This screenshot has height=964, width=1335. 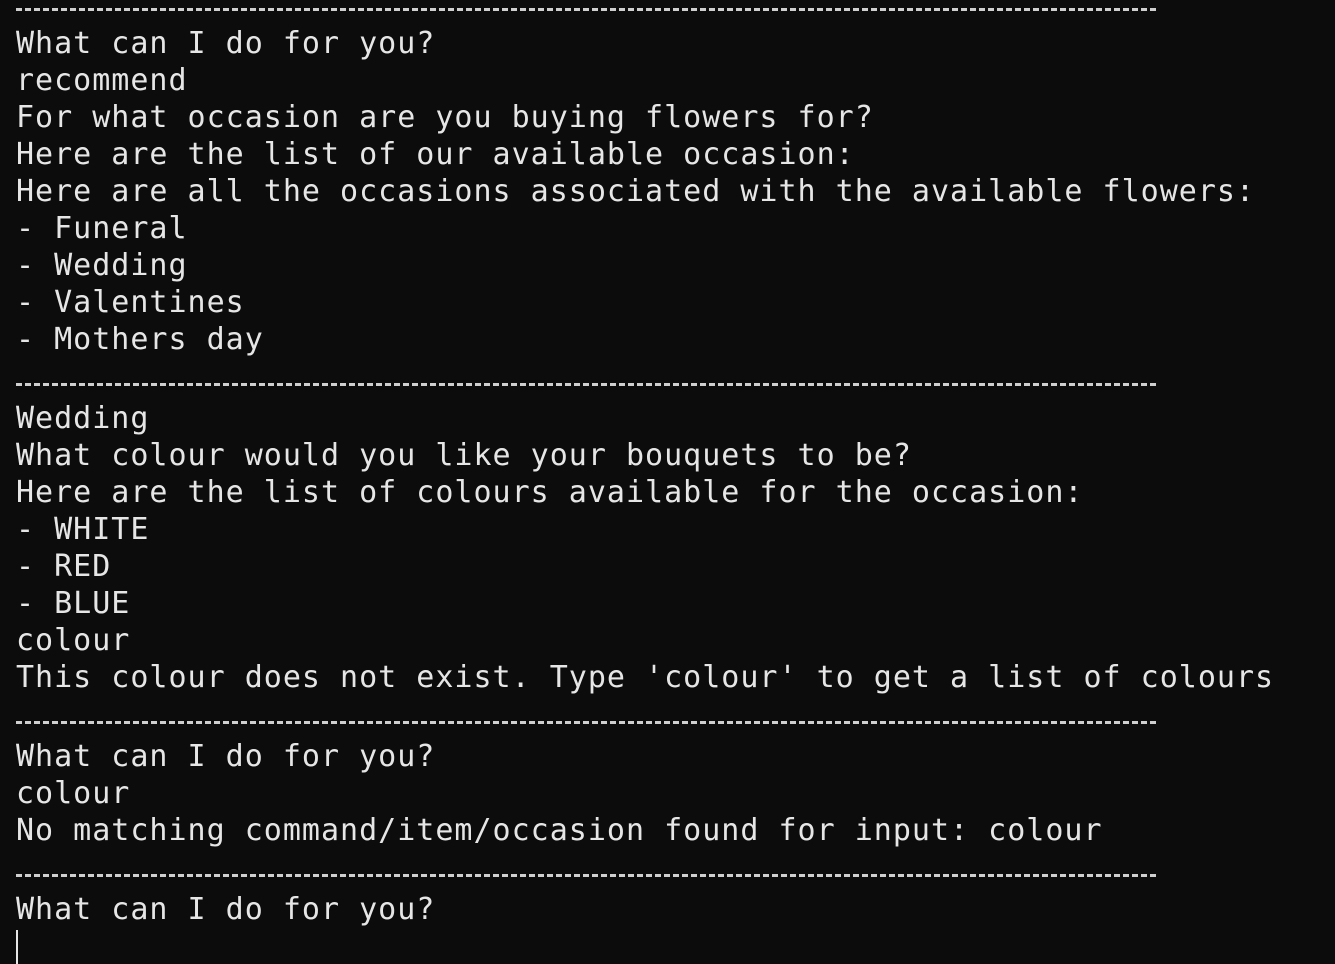 I want to click on list-item: - RED, so click(x=64, y=566).